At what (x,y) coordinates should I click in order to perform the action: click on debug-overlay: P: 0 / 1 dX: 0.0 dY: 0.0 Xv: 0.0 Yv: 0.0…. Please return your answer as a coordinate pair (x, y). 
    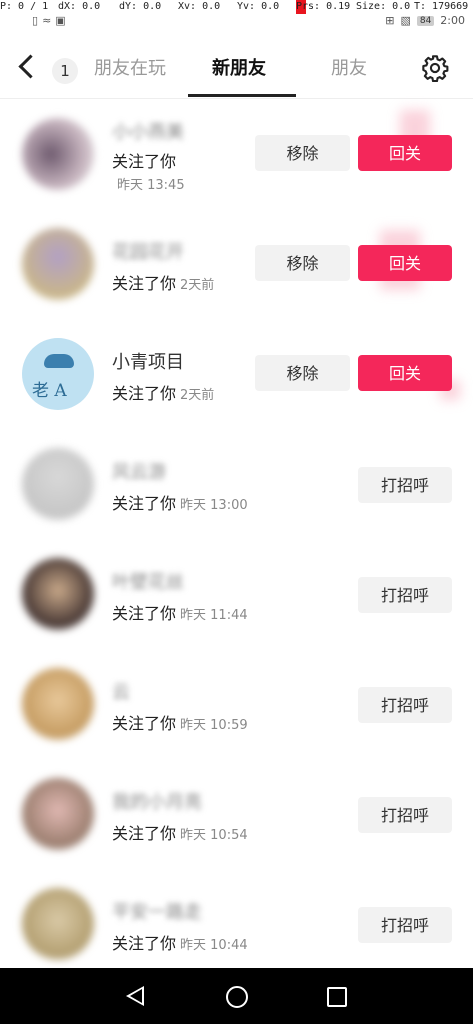
    Looking at the image, I should click on (236, 7).